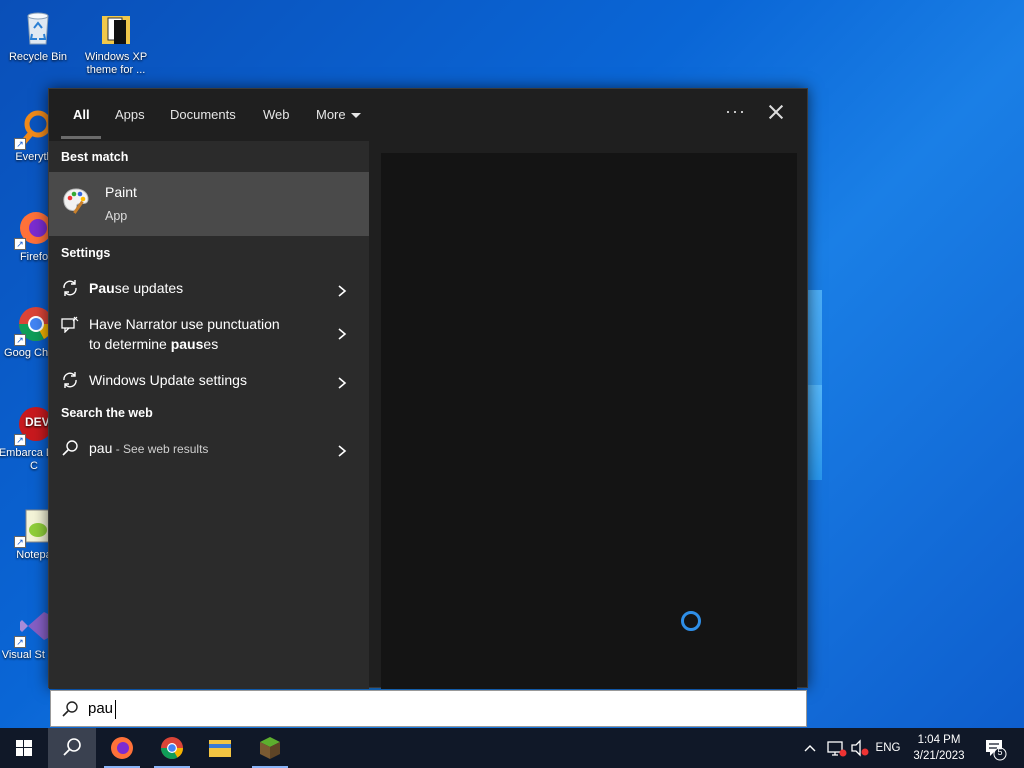  I want to click on taskbar-firefox, so click(122, 748).